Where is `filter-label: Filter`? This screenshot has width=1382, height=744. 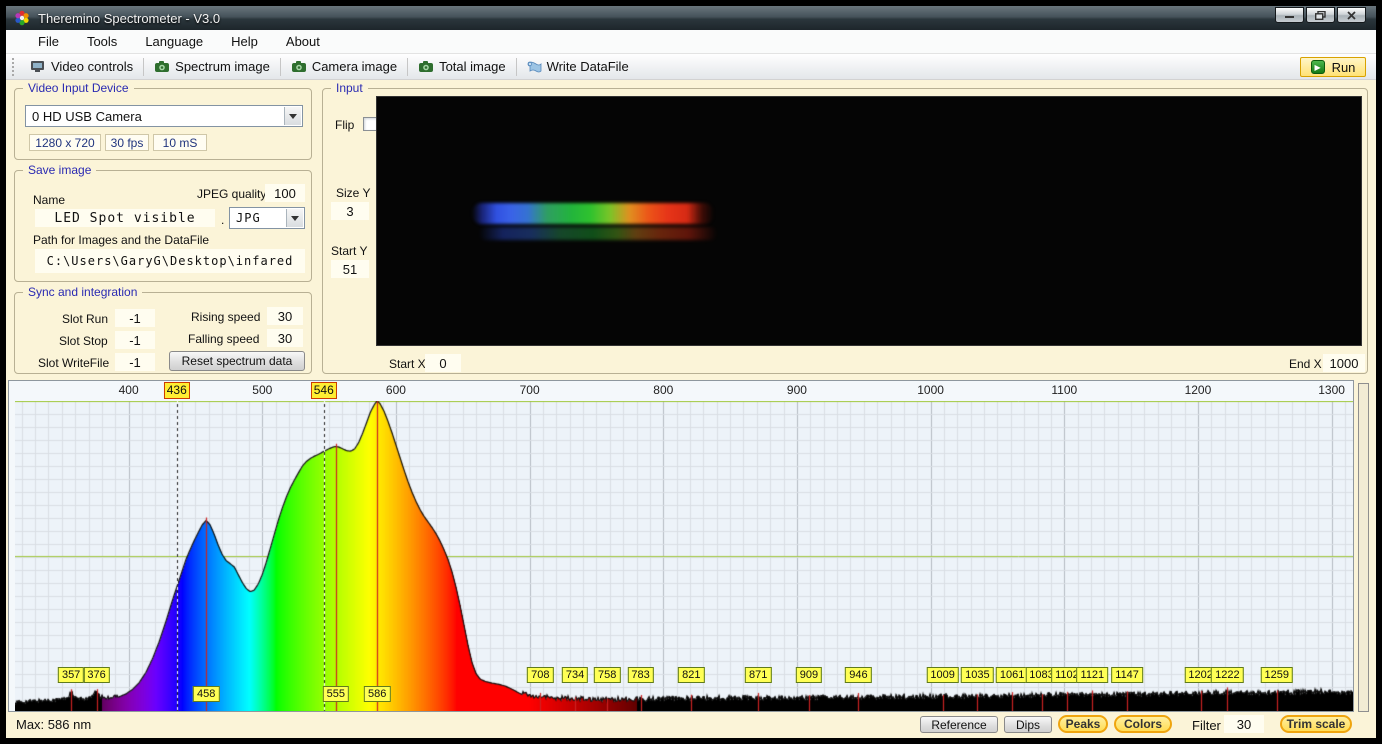
filter-label: Filter is located at coordinates (1206, 725).